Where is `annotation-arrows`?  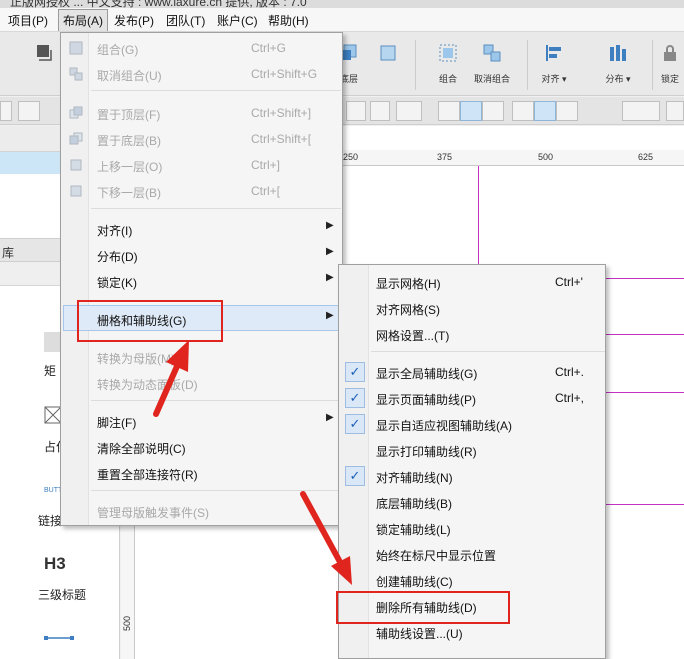
annotation-arrows is located at coordinates (252, 462).